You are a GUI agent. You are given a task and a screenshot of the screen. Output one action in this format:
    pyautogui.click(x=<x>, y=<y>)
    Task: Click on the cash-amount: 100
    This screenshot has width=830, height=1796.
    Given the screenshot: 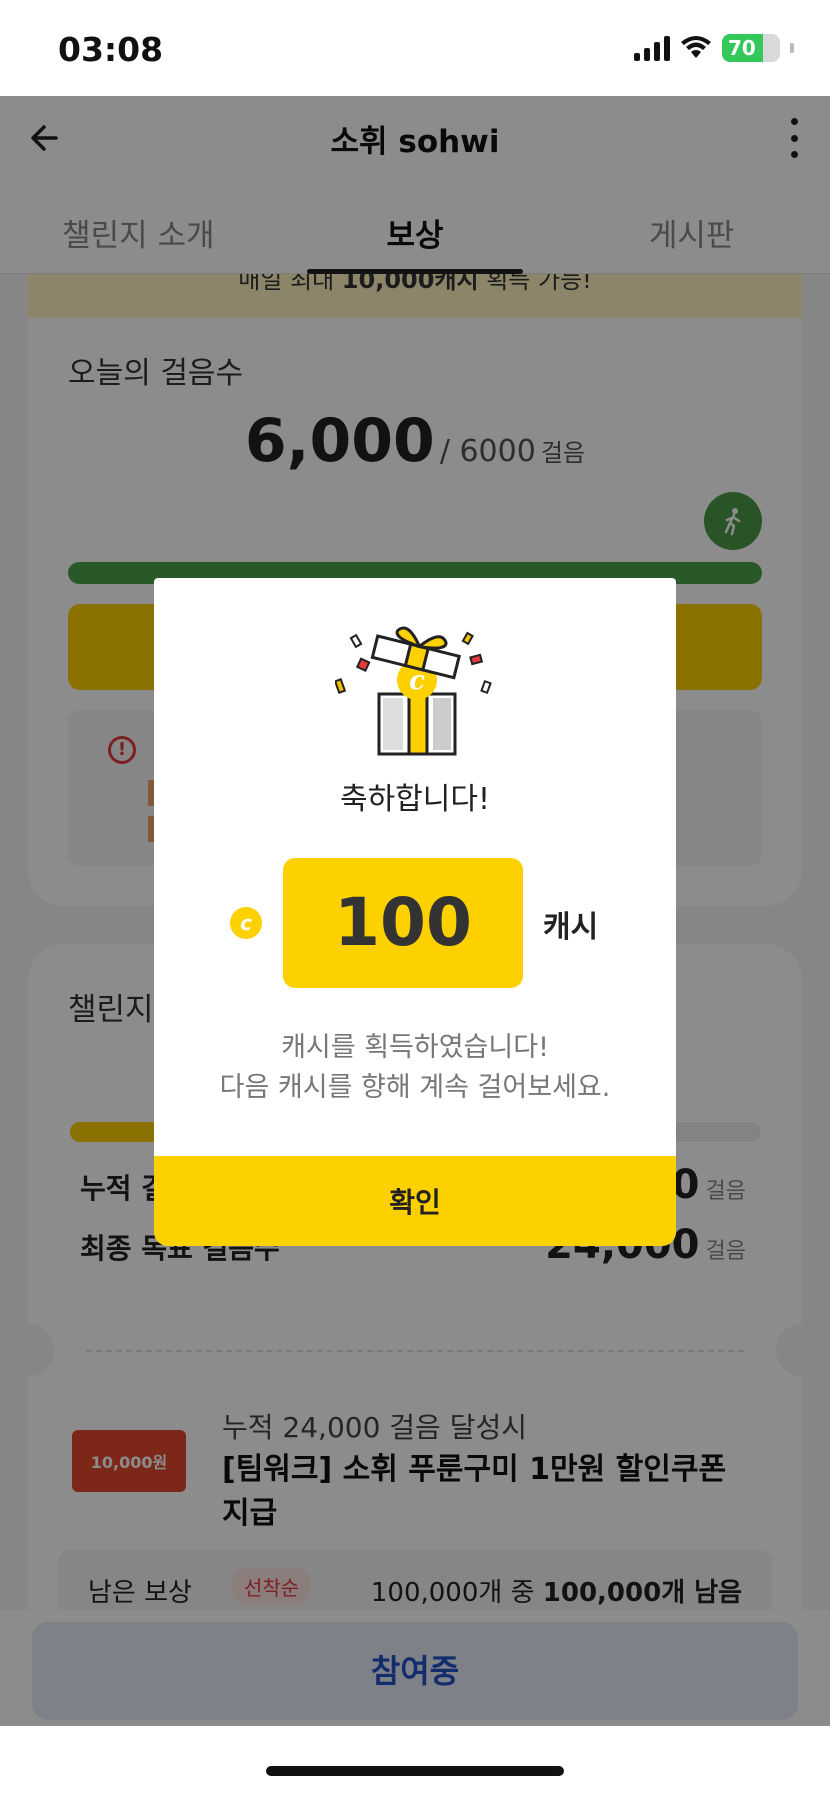 What is the action you would take?
    pyautogui.click(x=403, y=923)
    